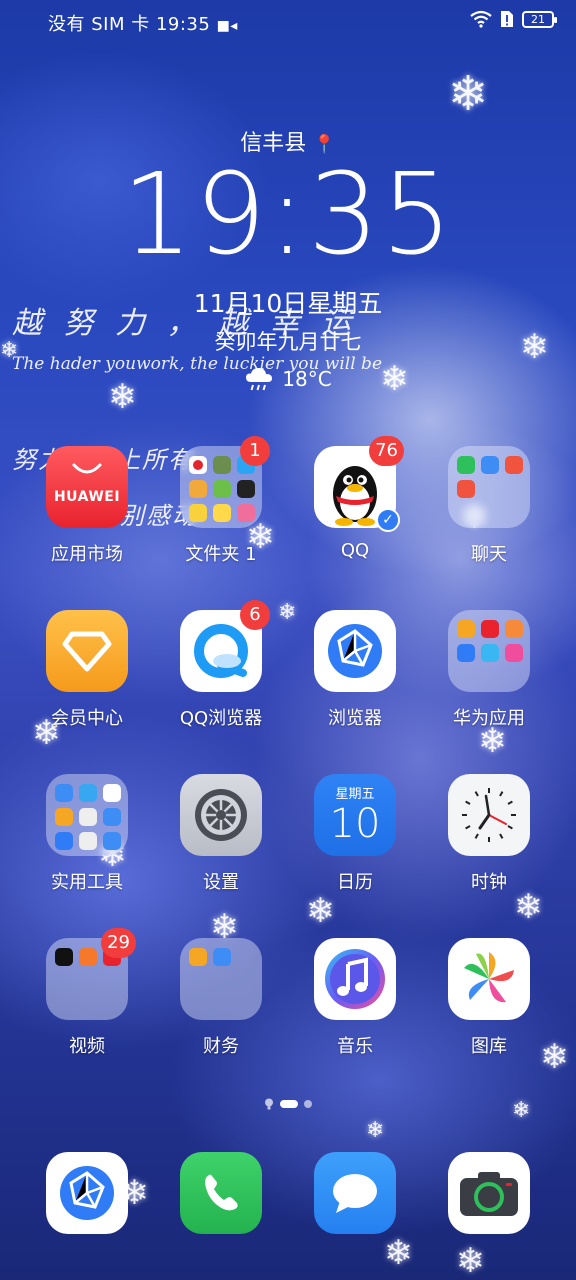  I want to click on pinwheel-icon, so click(489, 977).